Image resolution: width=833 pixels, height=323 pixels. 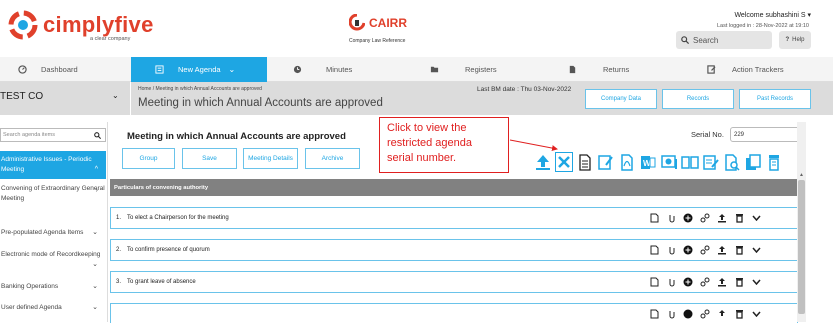 What do you see at coordinates (130, 98) in the screenshot?
I see `divider` at bounding box center [130, 98].